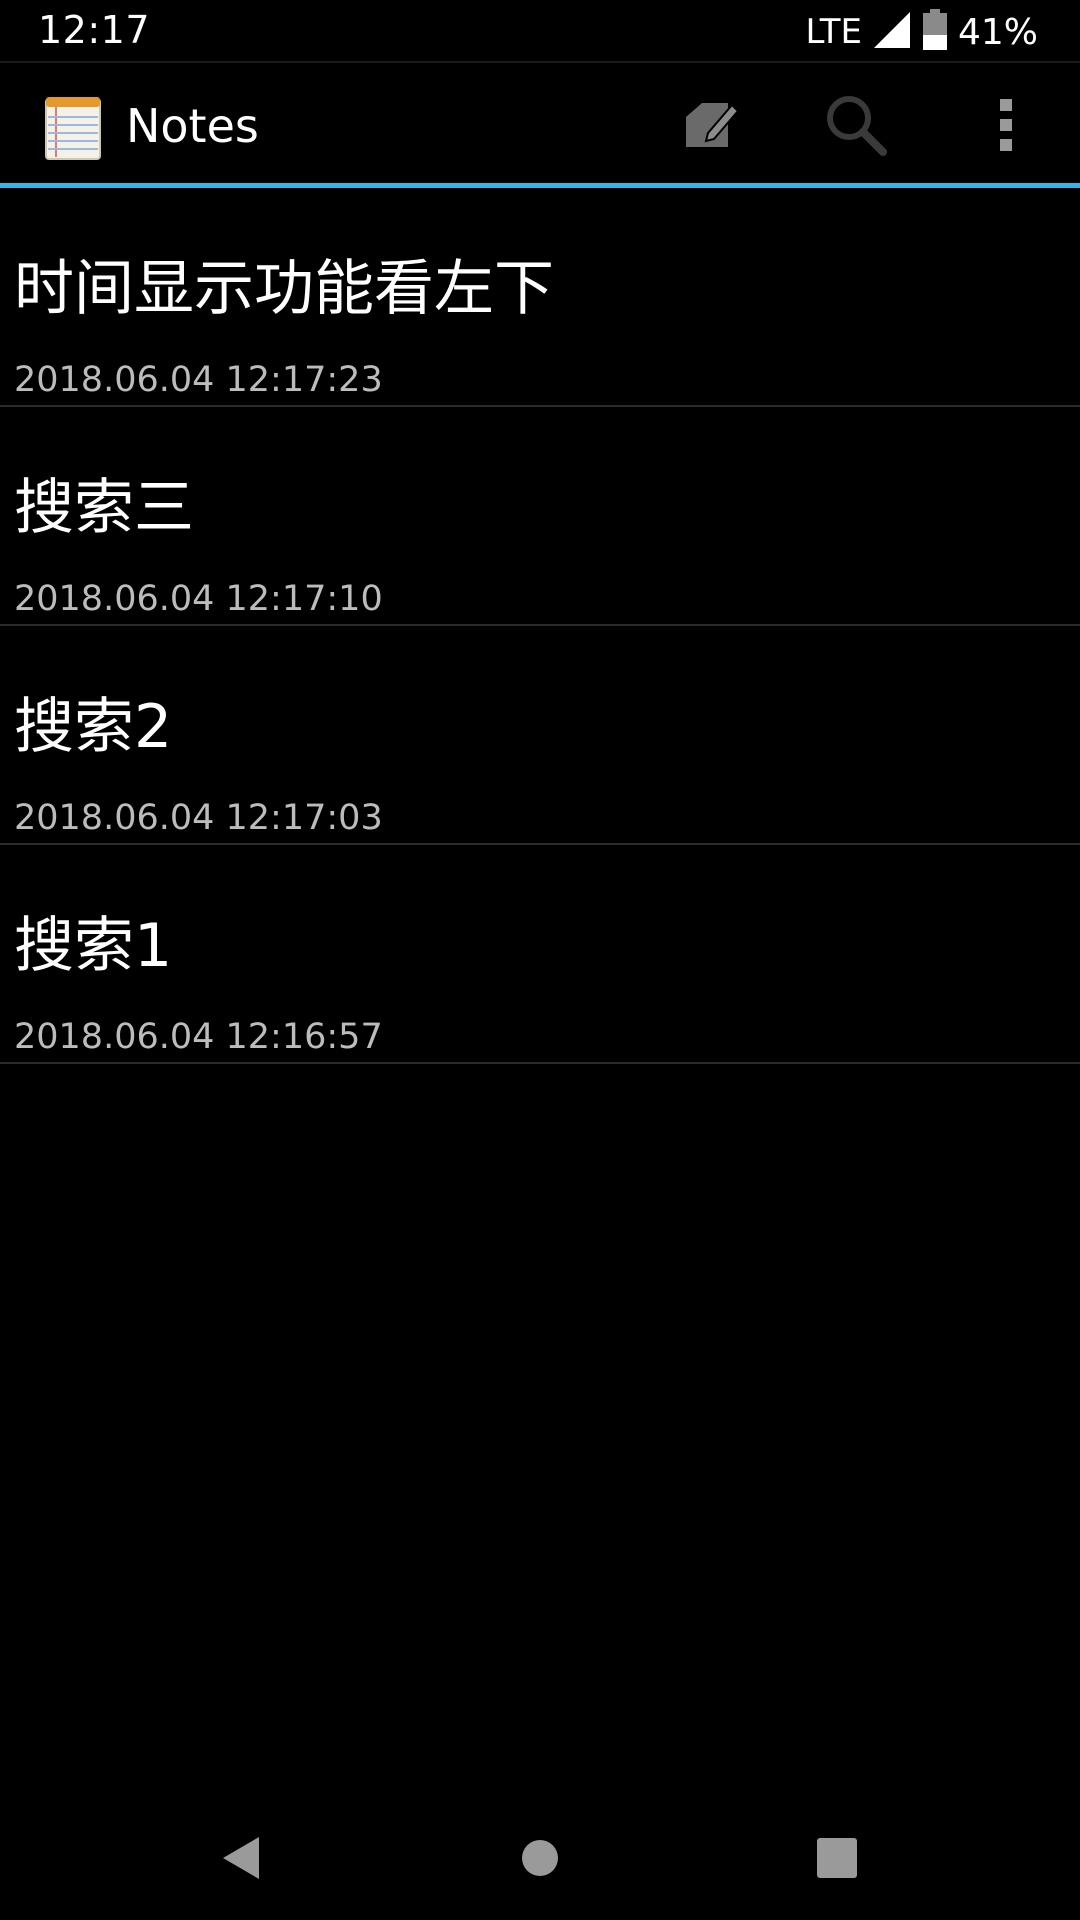 The width and height of the screenshot is (1080, 1920). I want to click on notepad-icon, so click(73, 127).